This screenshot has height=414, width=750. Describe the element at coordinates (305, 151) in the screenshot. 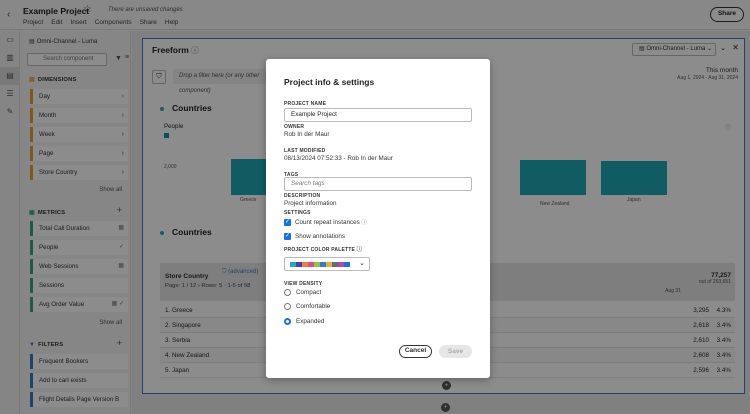

I see `last-modified-label: LAST MODIFIED` at that location.